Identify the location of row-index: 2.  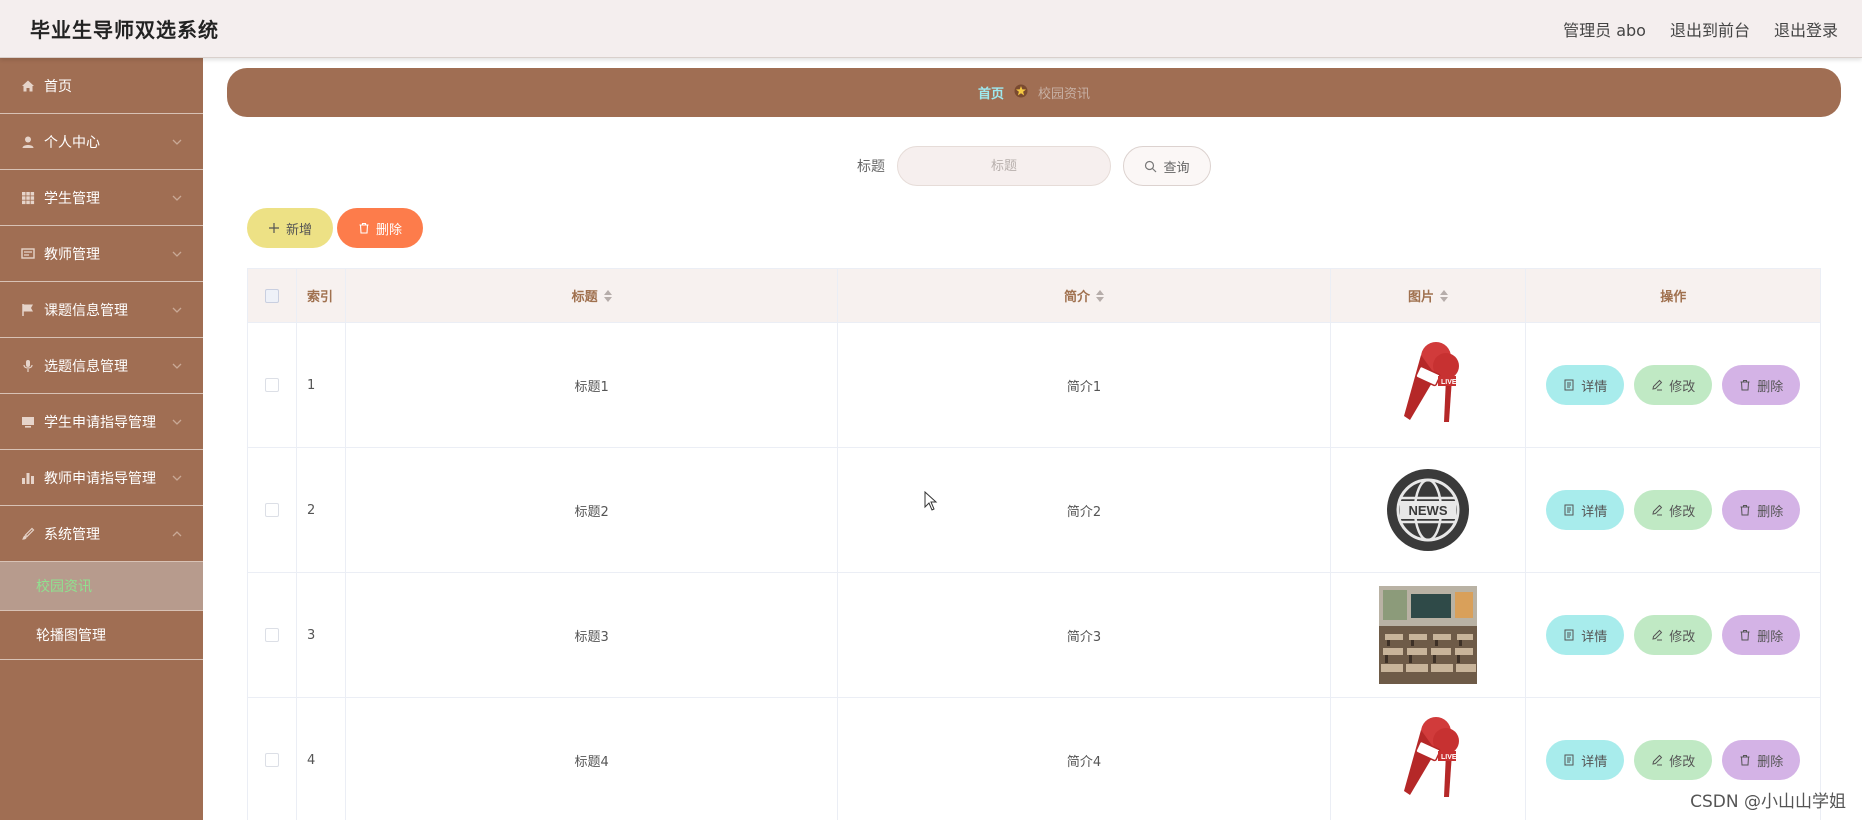
(321, 510).